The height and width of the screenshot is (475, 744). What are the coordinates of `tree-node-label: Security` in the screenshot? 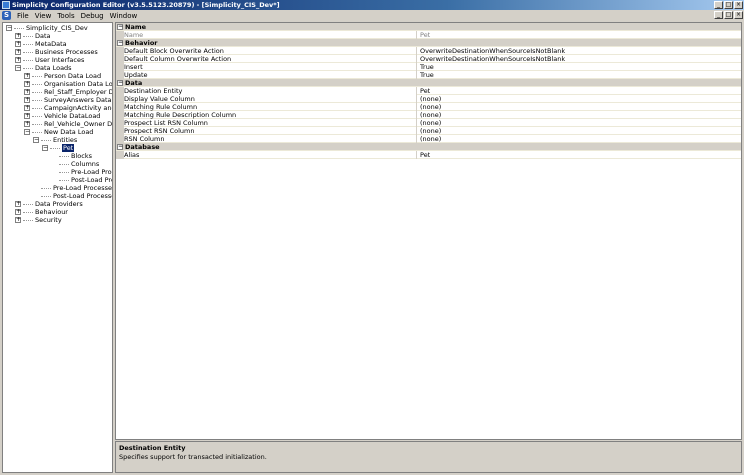 It's located at (48, 220).